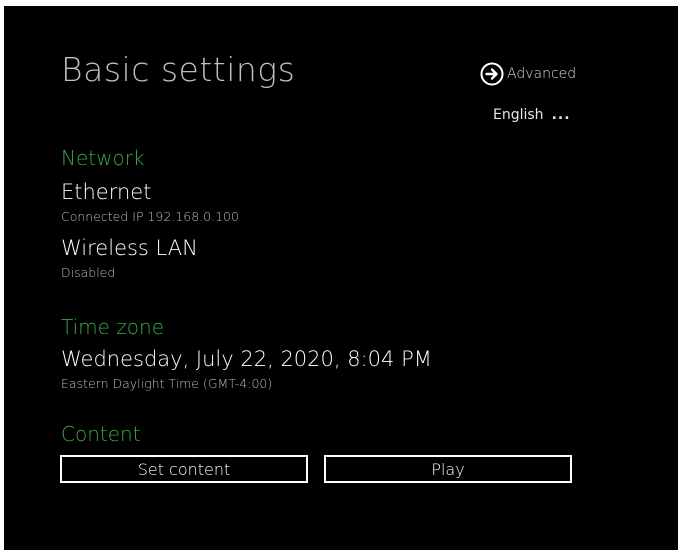 The height and width of the screenshot is (550, 678). What do you see at coordinates (113, 327) in the screenshot?
I see `time-zone-section-header: Time zone` at bounding box center [113, 327].